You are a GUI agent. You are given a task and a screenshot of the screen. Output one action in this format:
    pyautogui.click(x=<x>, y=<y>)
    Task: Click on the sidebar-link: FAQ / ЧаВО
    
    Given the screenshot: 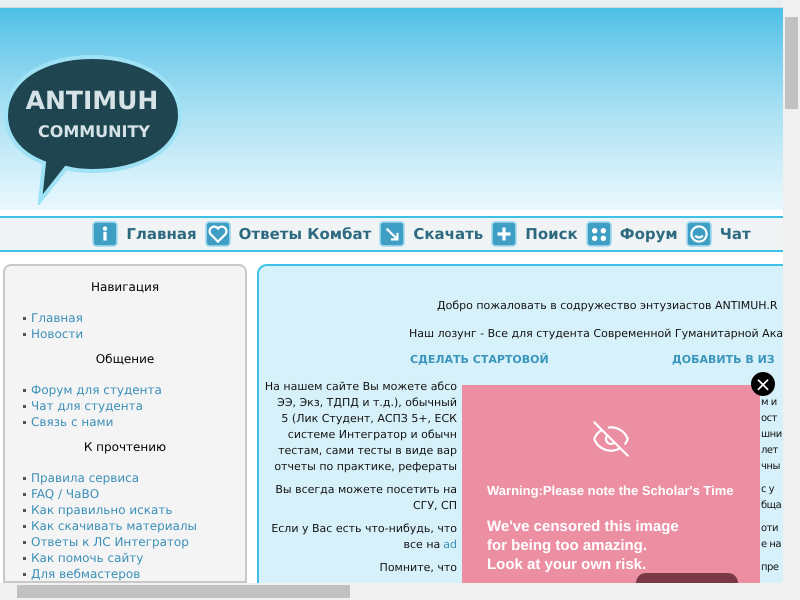 What is the action you would take?
    pyautogui.click(x=65, y=494)
    